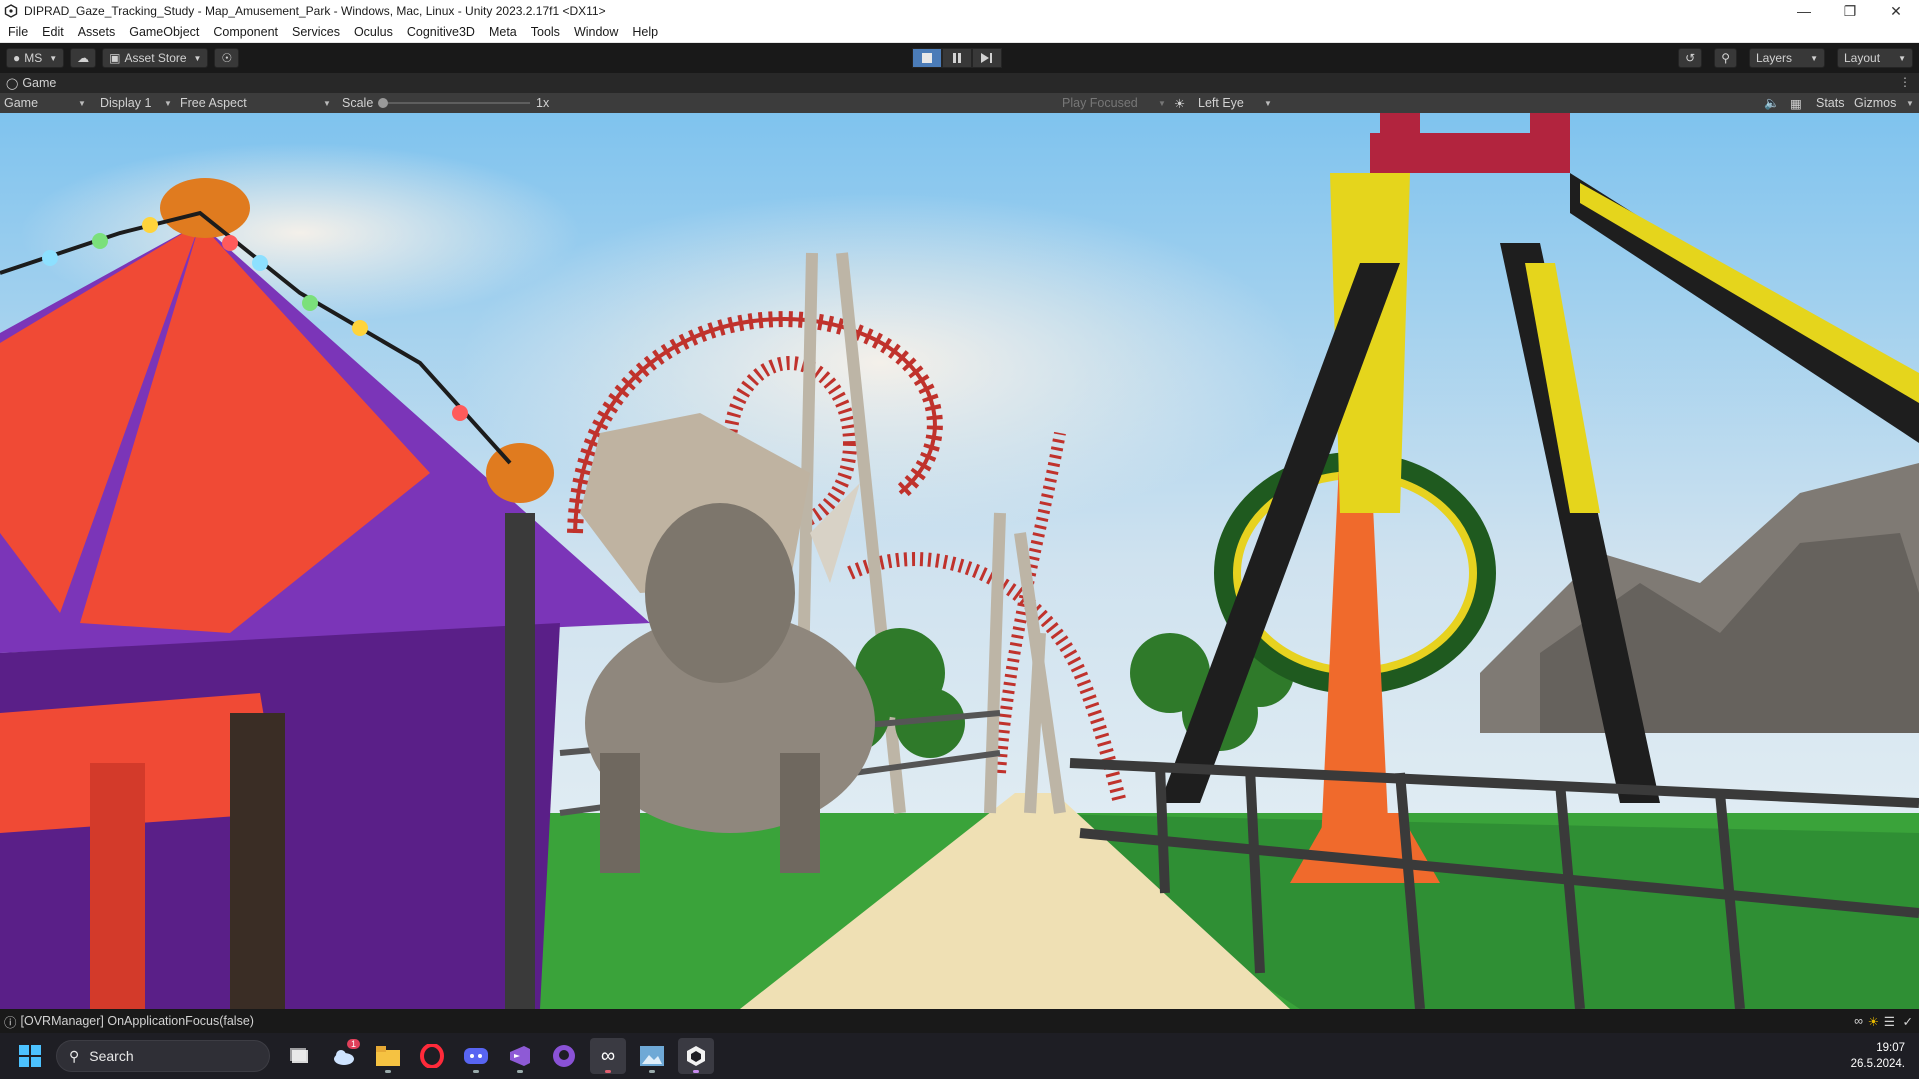  What do you see at coordinates (373, 32) in the screenshot?
I see `menu-oculus: Oculus` at bounding box center [373, 32].